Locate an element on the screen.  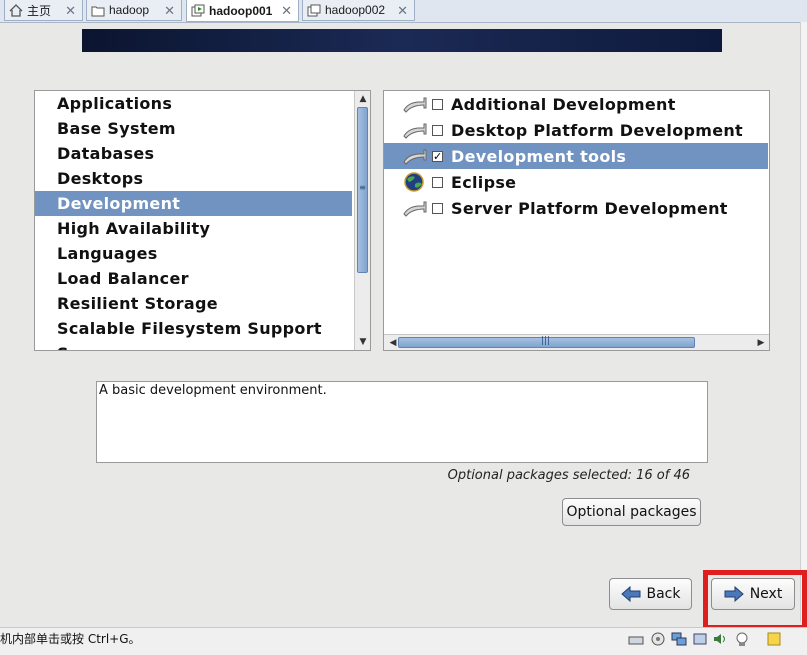
package-label: Server Platform Development is located at coordinates (589, 208).